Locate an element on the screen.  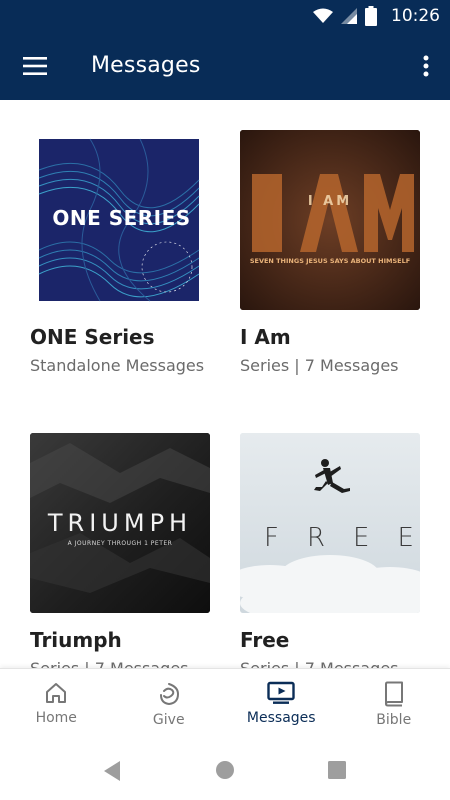
system-home-button is located at coordinates (225, 772).